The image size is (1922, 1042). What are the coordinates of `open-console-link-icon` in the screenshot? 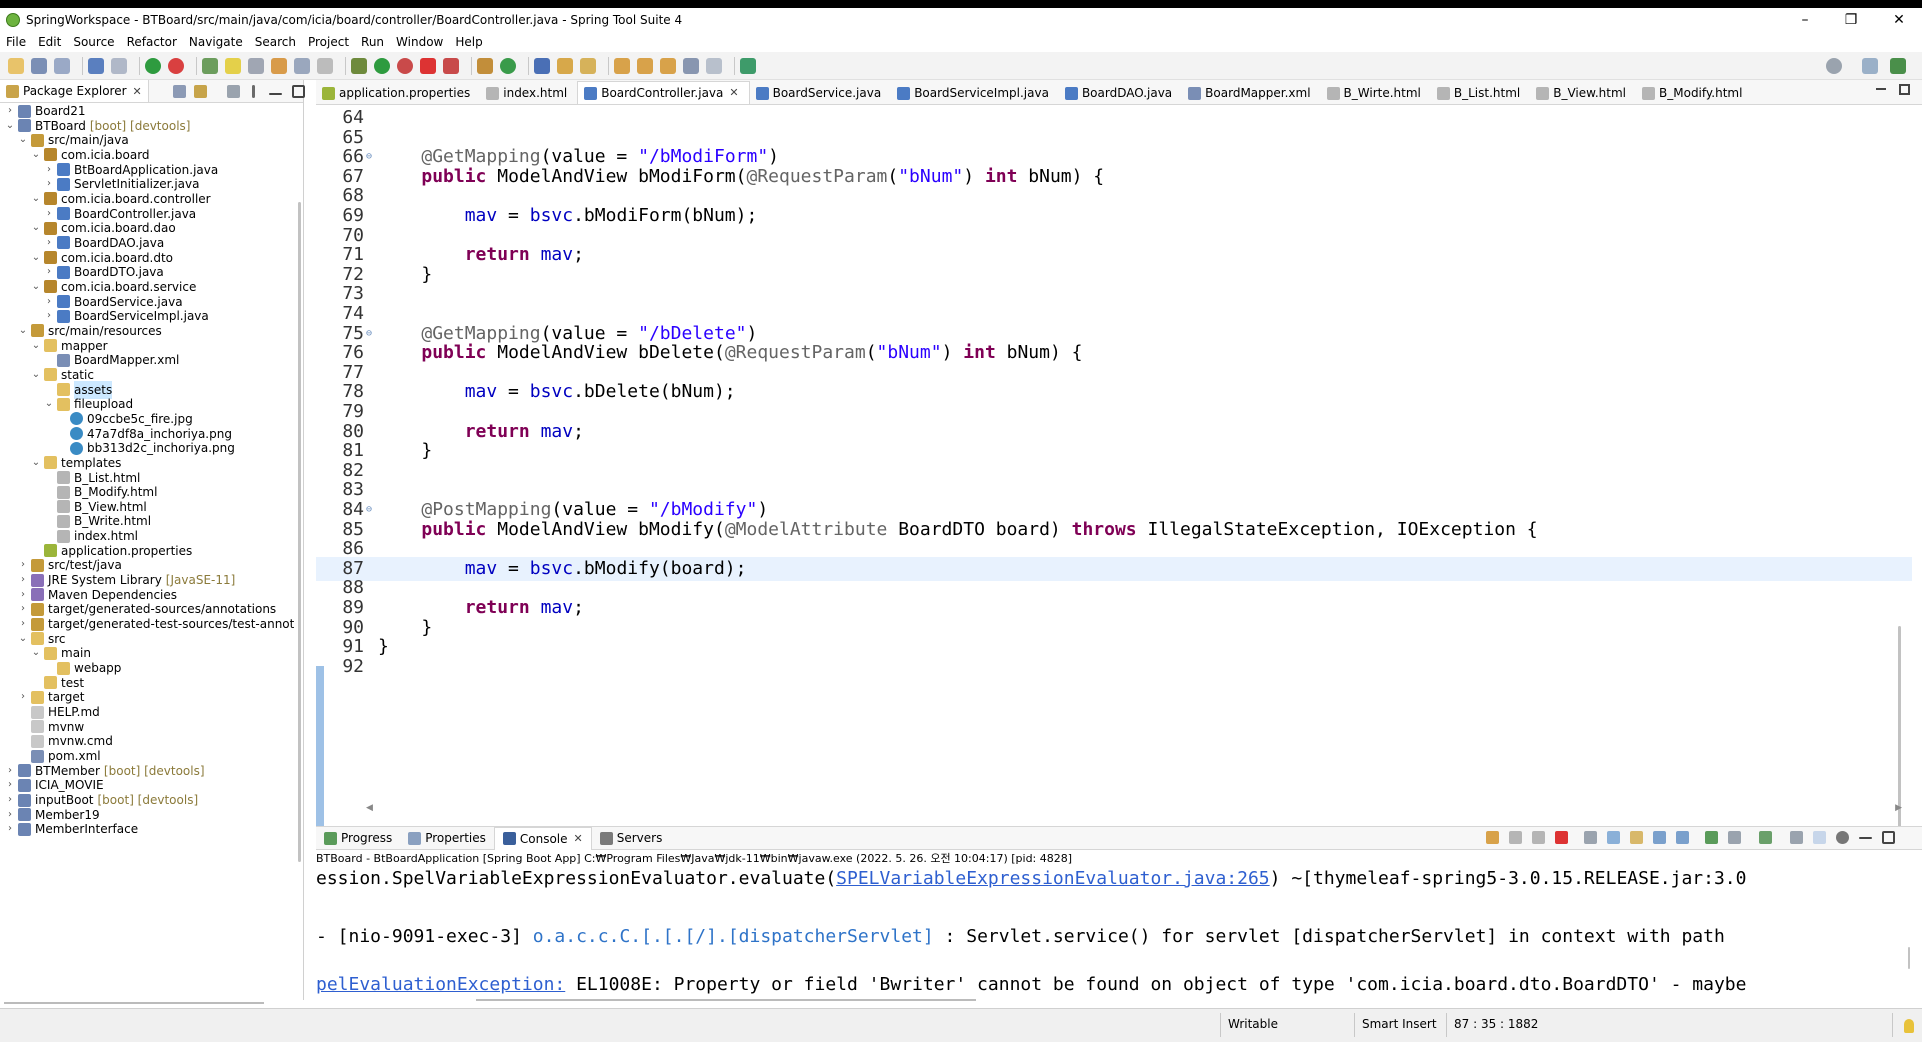 It's located at (1492, 837).